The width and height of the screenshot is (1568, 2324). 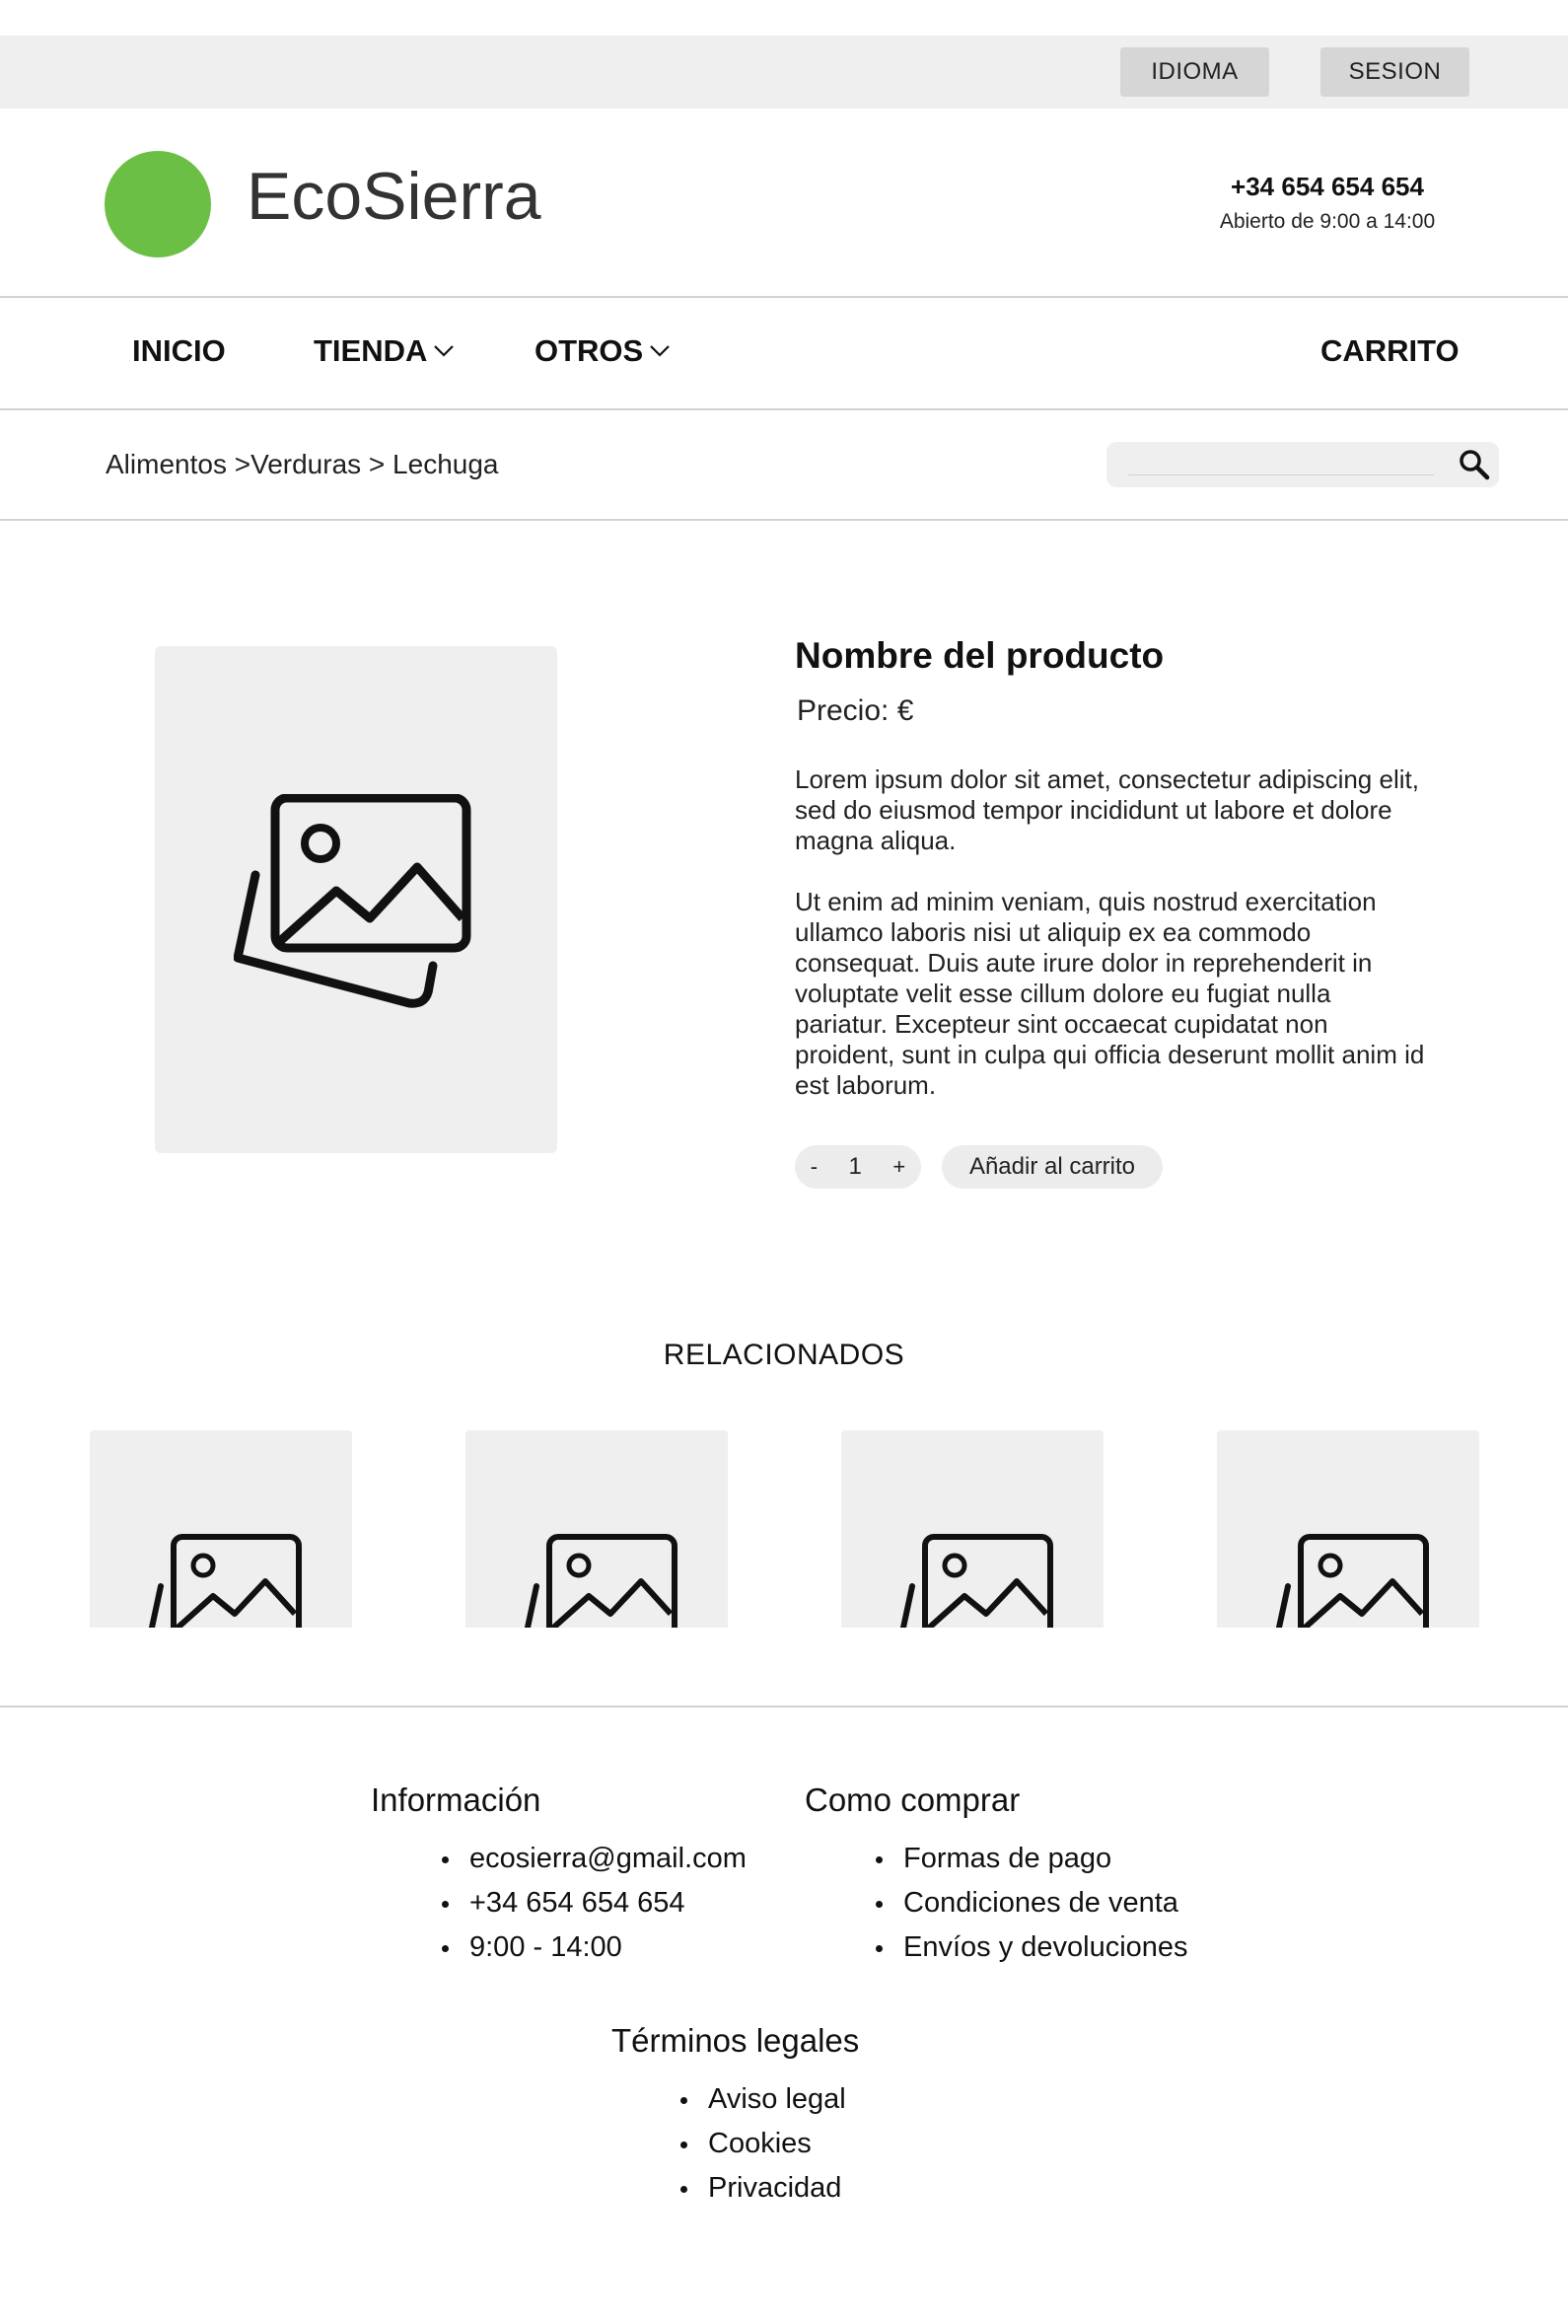 I want to click on header-phone: +34 654 654 654, so click(x=1327, y=186).